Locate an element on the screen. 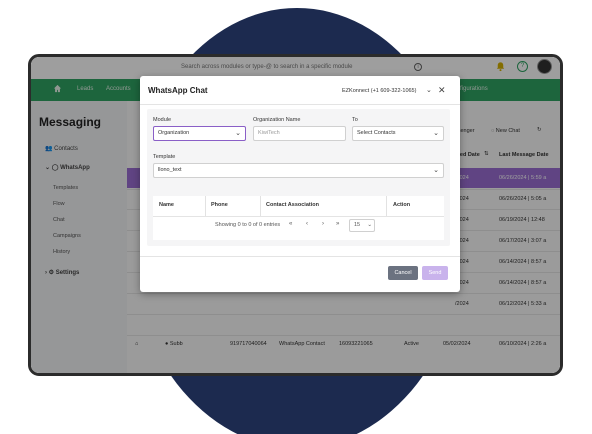  last-page-button: » is located at coordinates (337, 224).